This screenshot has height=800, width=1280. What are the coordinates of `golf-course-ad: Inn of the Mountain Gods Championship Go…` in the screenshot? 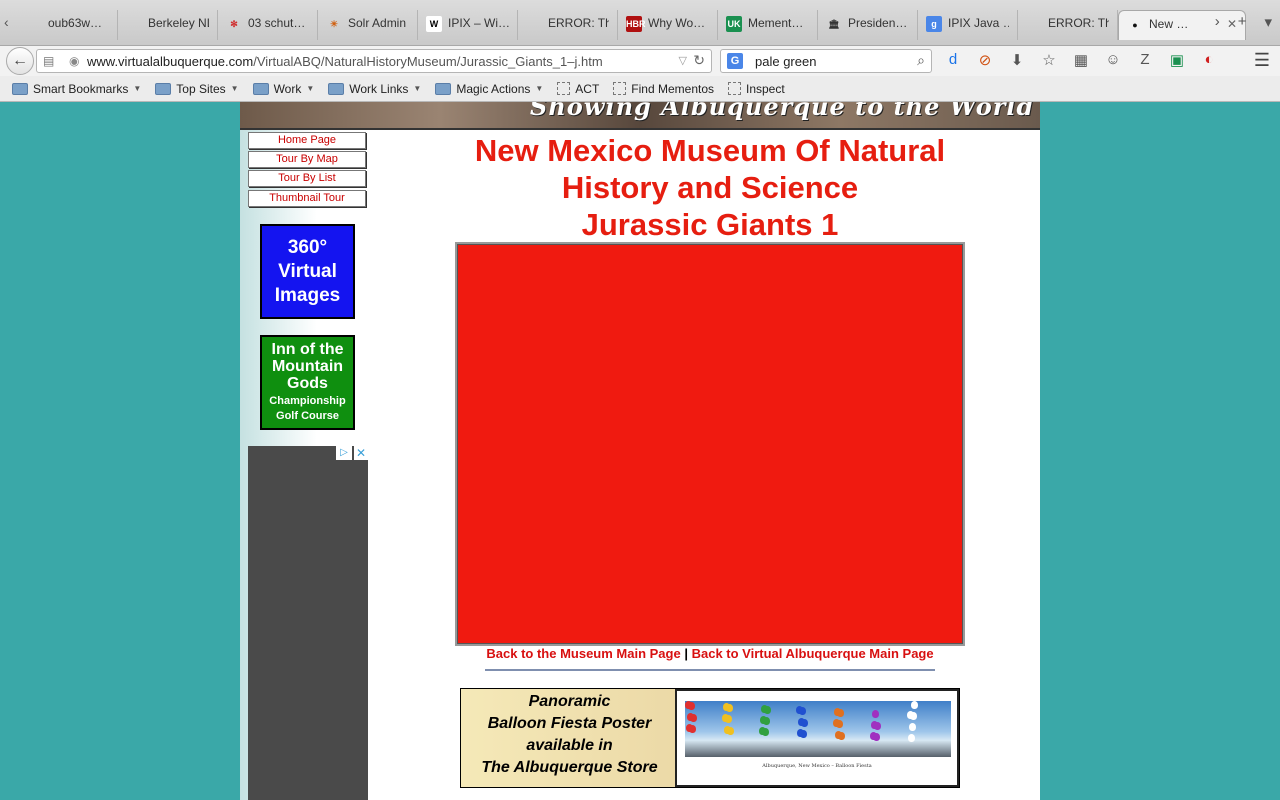 It's located at (307, 382).